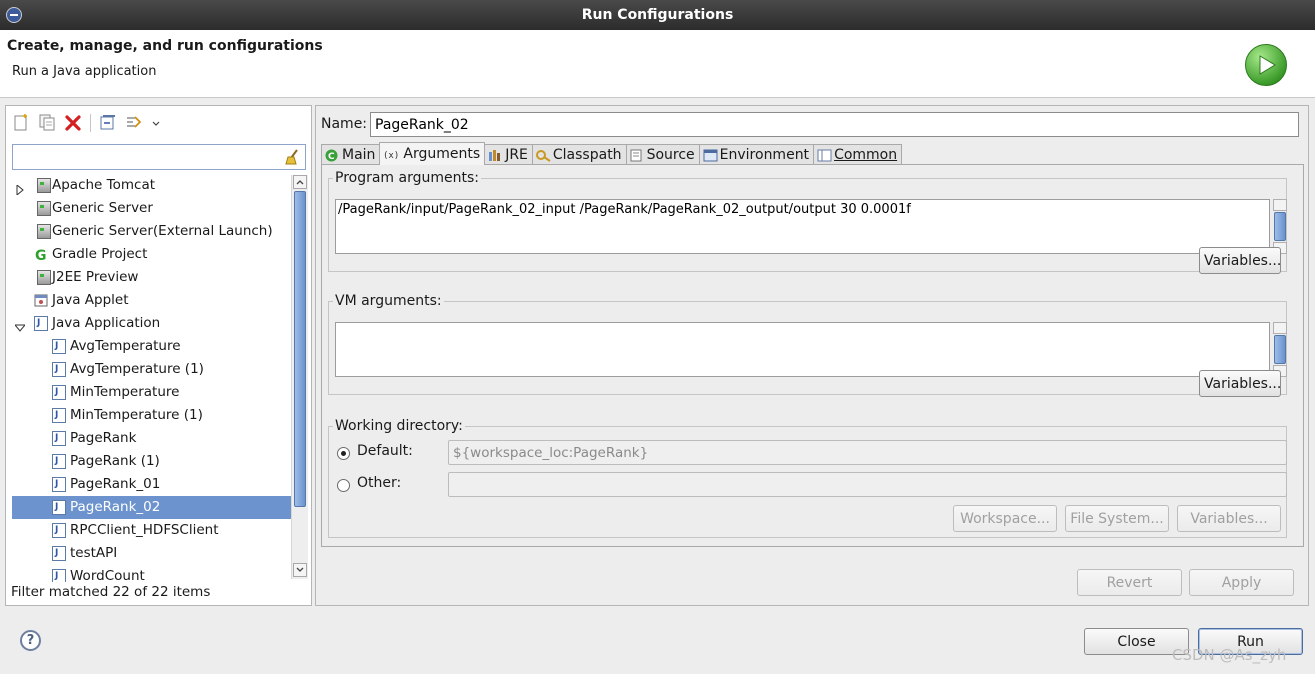  I want to click on tree-item-label: PageRank, so click(103, 438).